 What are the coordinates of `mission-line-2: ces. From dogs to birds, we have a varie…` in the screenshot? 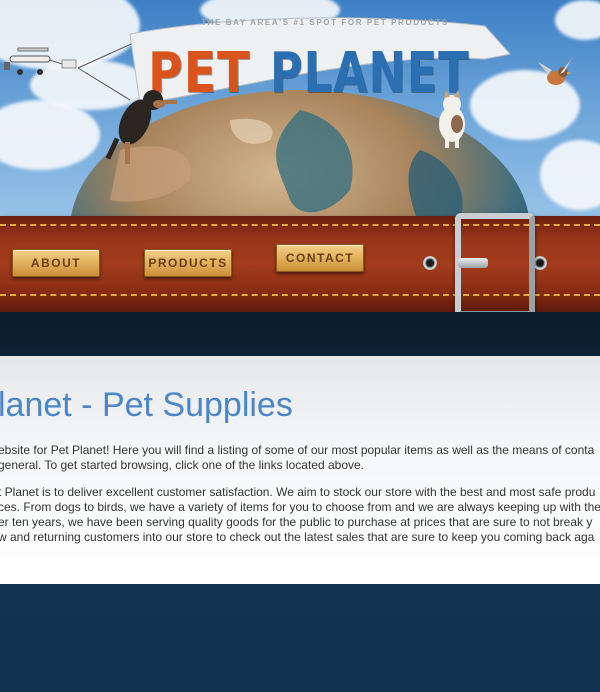 It's located at (300, 507).